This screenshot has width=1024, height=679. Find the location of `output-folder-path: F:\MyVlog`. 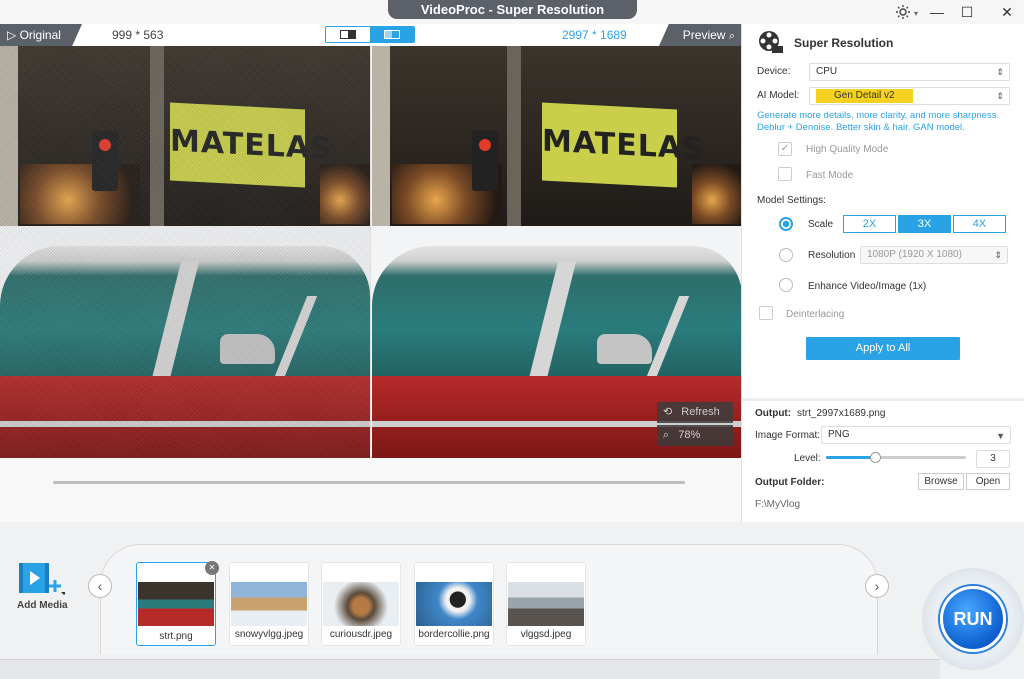

output-folder-path: F:\MyVlog is located at coordinates (778, 504).